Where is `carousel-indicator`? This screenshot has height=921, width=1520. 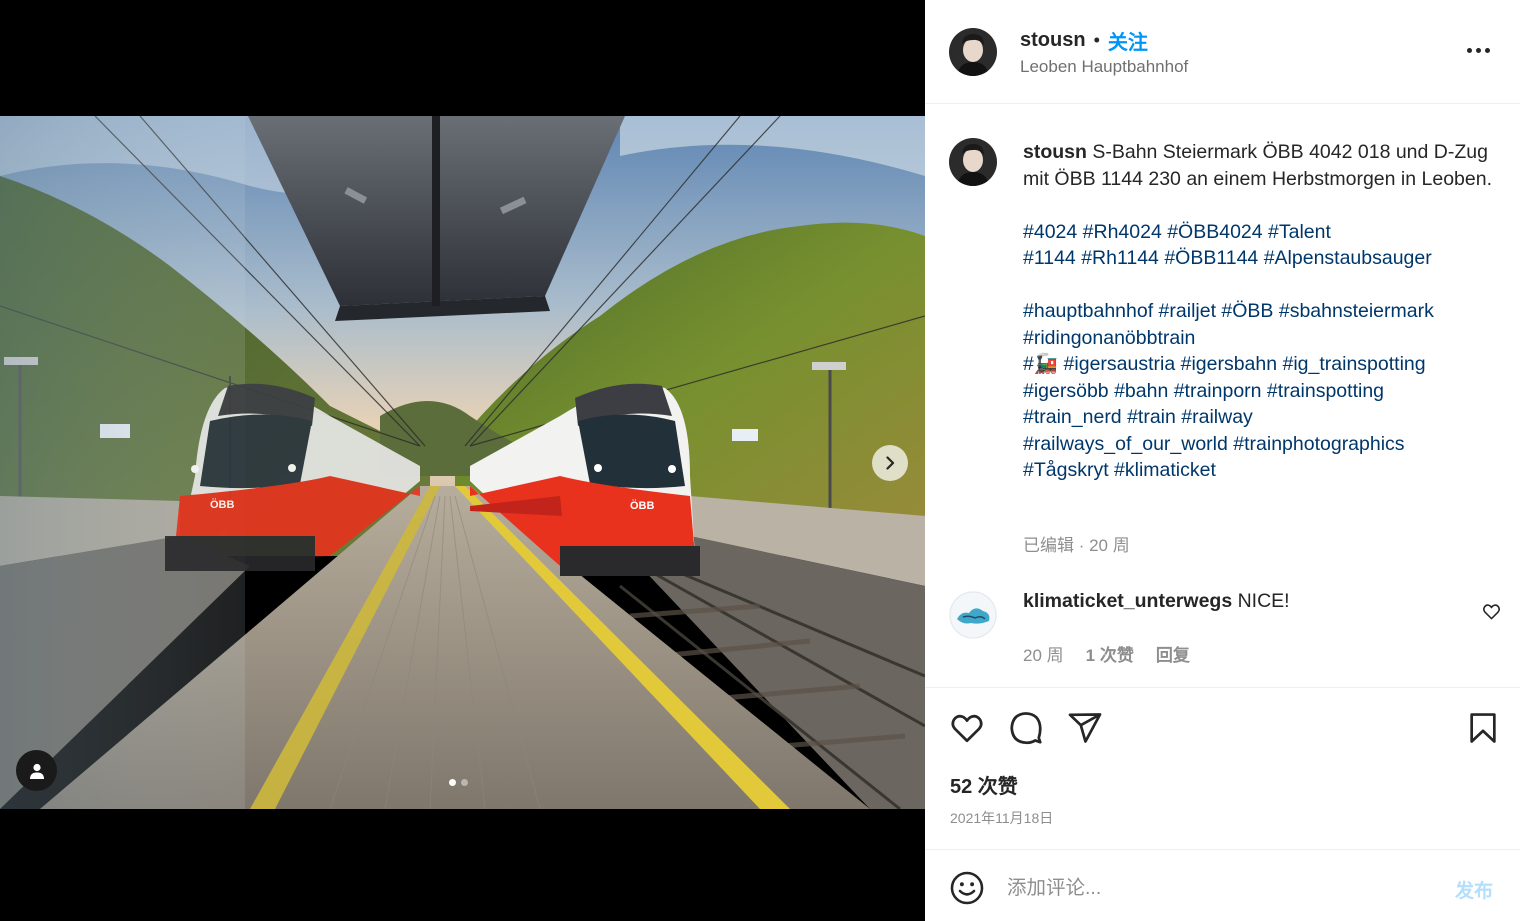 carousel-indicator is located at coordinates (458, 782).